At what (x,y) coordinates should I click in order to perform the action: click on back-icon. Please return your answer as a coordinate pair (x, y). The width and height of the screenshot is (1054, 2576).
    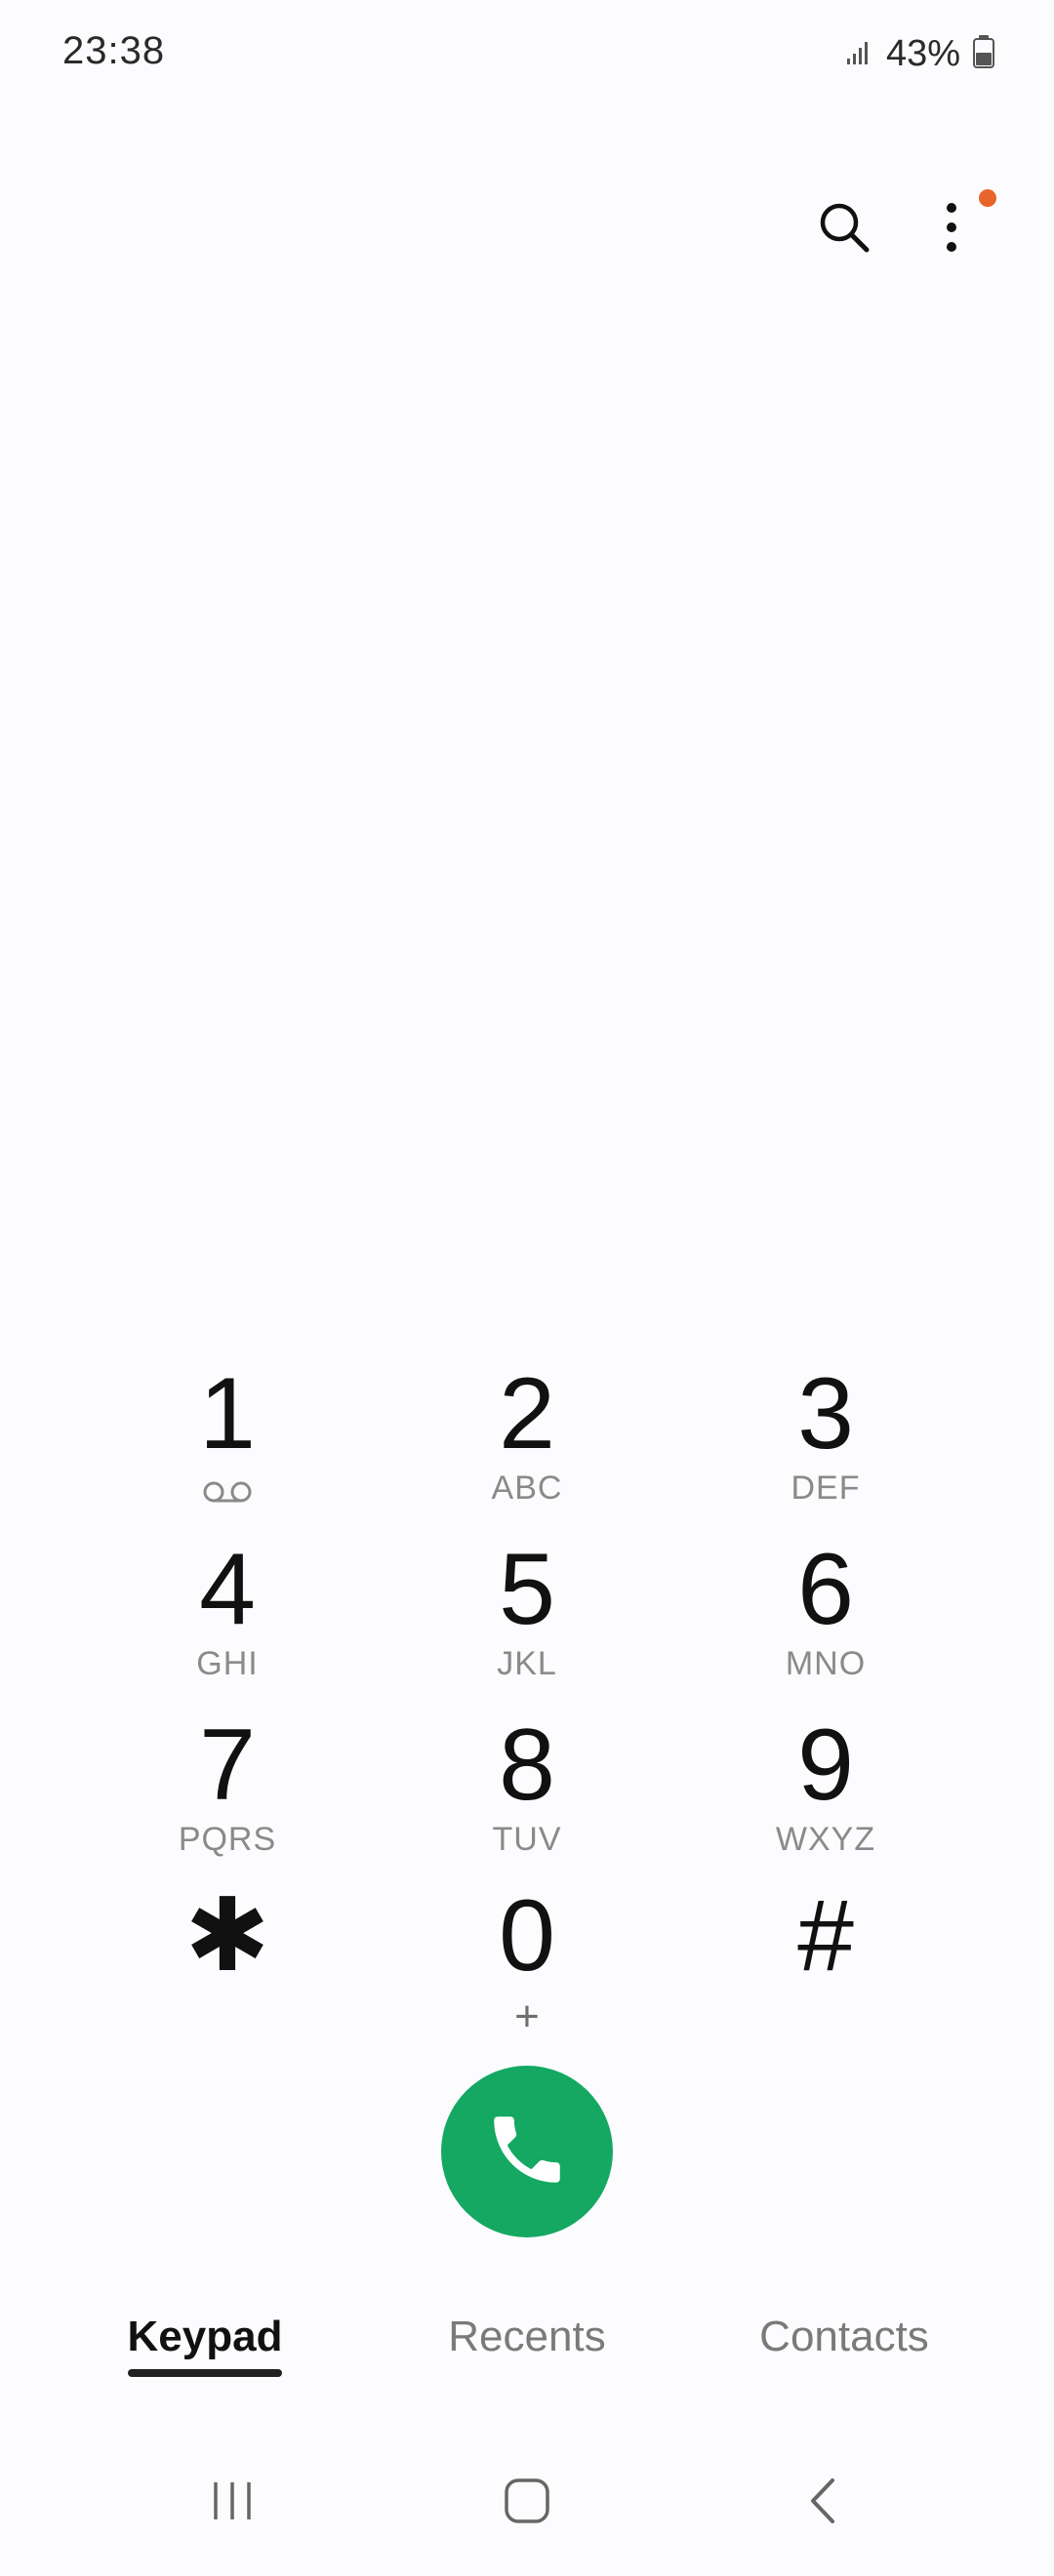
    Looking at the image, I should click on (823, 2503).